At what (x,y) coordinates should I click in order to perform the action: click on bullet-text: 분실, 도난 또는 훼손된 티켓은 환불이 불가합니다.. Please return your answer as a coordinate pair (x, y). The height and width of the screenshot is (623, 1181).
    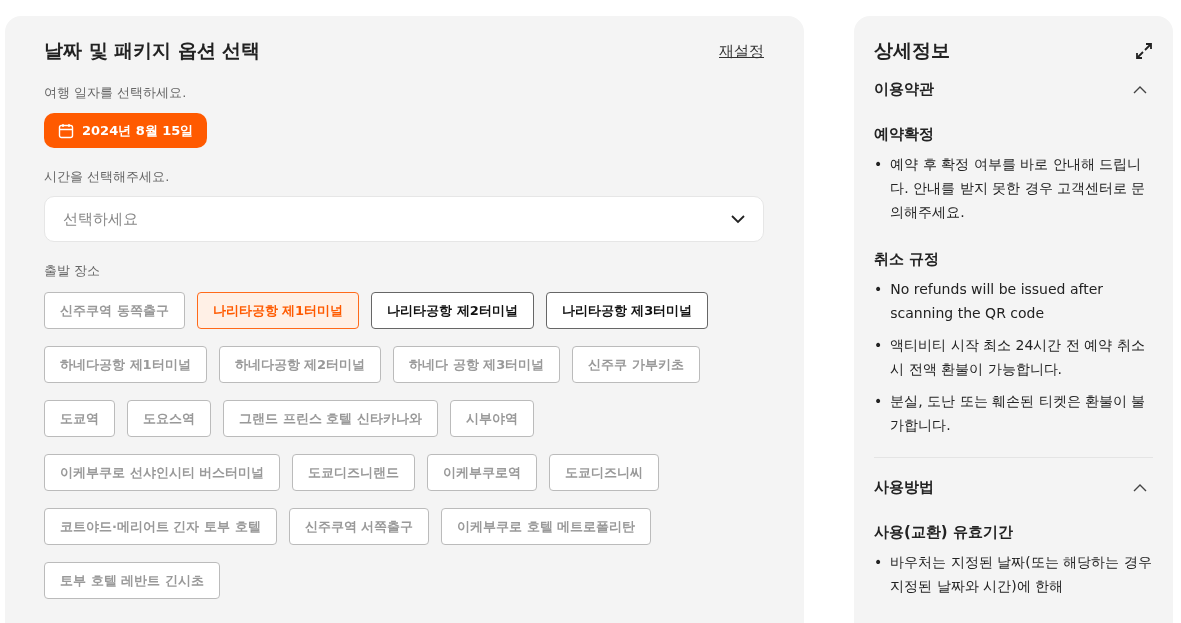
    Looking at the image, I should click on (1018, 413).